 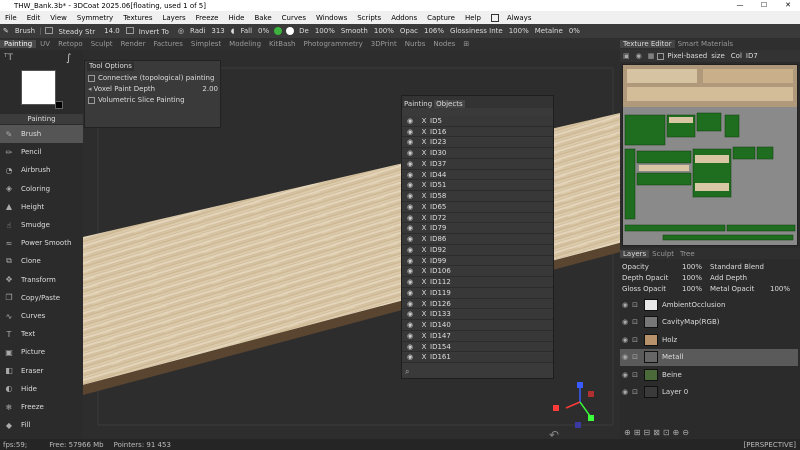 What do you see at coordinates (325, 31) in the screenshot?
I see `depth-value: 100%` at bounding box center [325, 31].